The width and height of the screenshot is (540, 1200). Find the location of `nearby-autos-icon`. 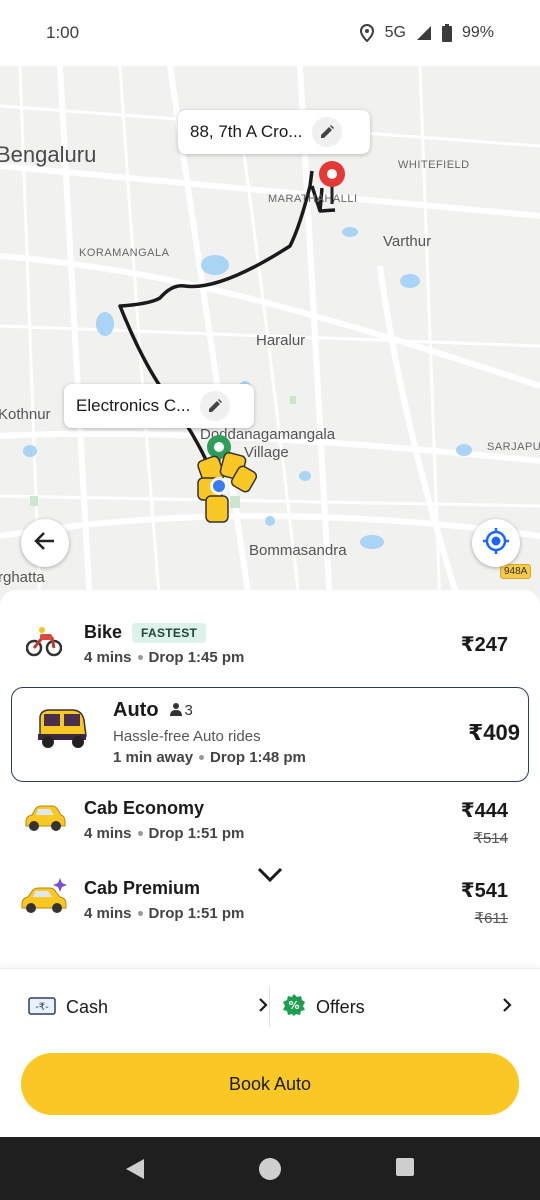

nearby-autos-icon is located at coordinates (227, 489).